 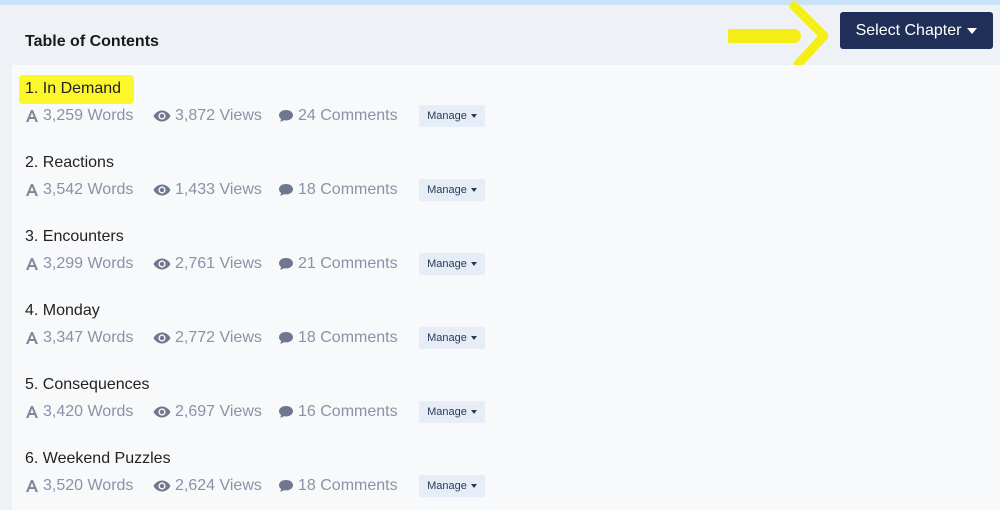 I want to click on word-count: 3,542 Words, so click(x=79, y=190).